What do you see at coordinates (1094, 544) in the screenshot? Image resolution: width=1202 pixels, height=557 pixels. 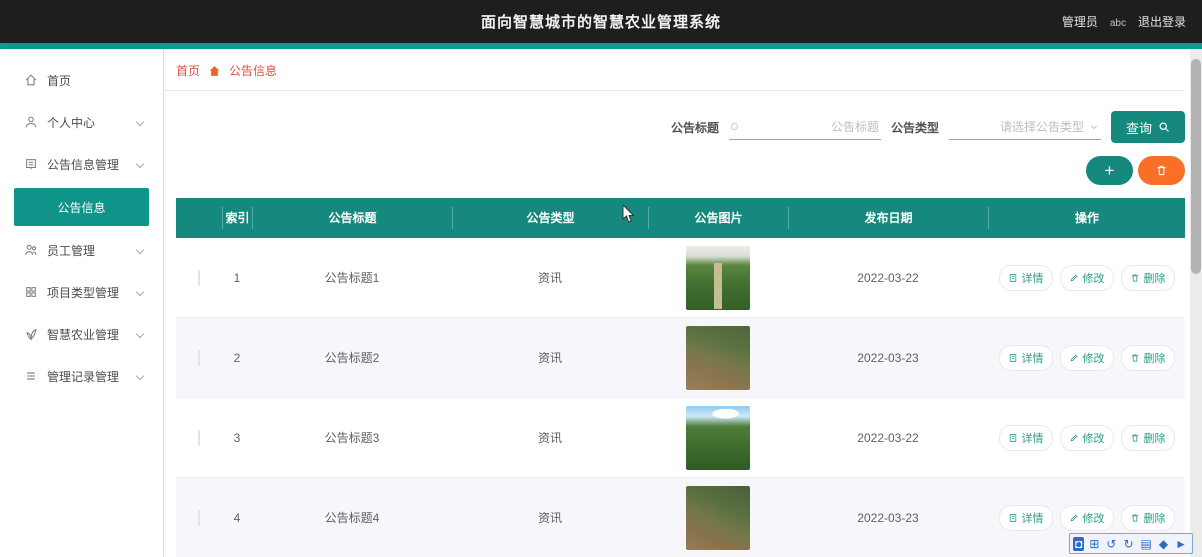 I see `window-icon: ⊞` at bounding box center [1094, 544].